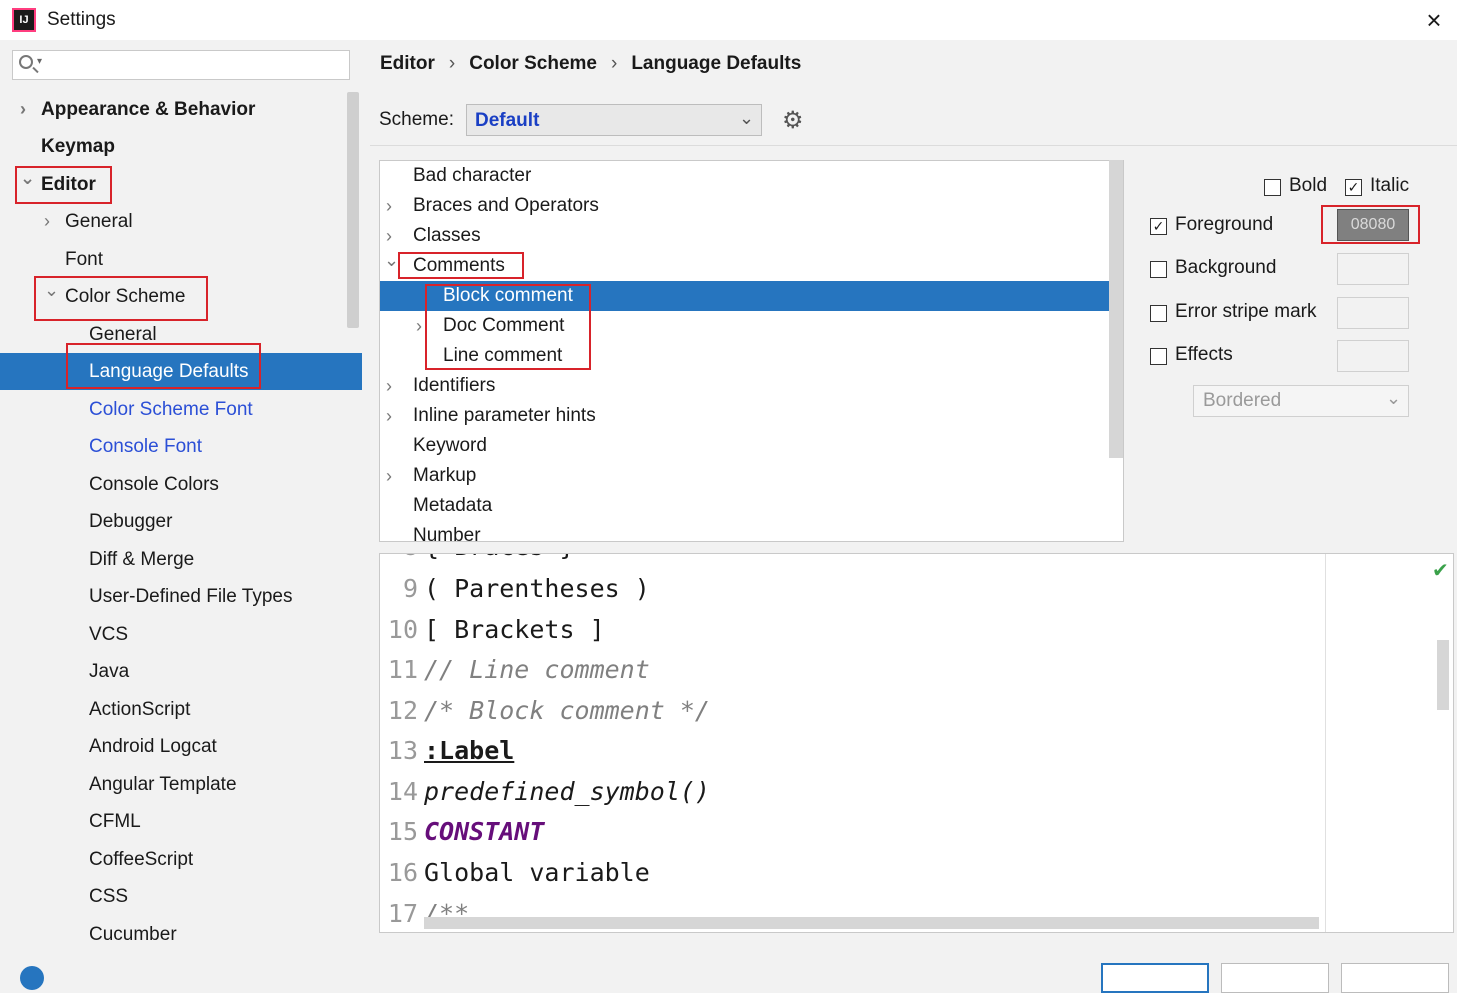 The height and width of the screenshot is (993, 1457). Describe the element at coordinates (745, 386) in the screenshot. I see `attr-item-identifiers: › Identifiers` at that location.